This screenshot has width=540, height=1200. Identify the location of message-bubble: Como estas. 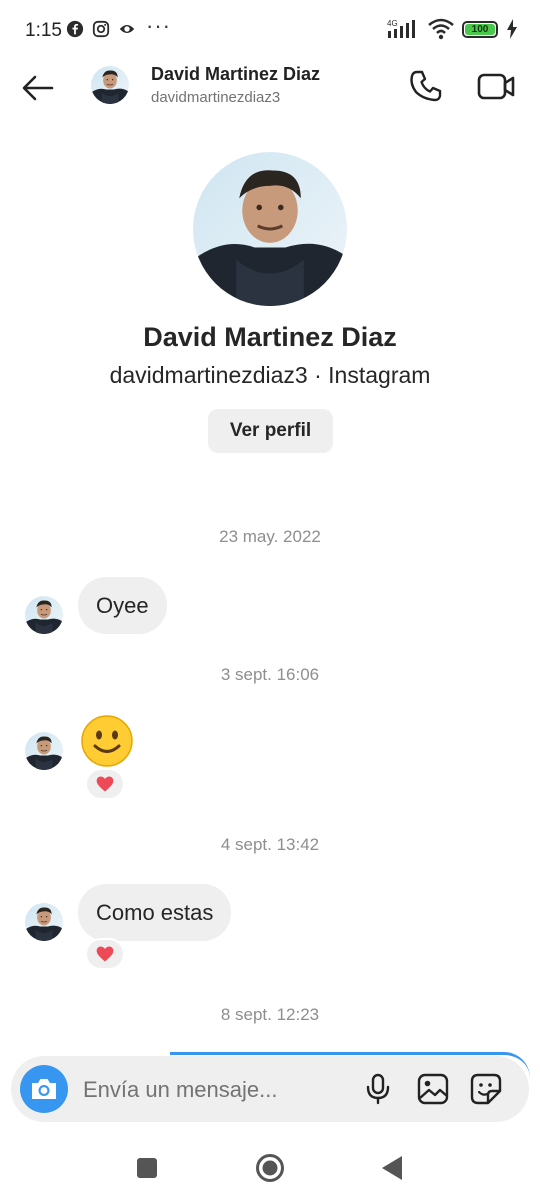
(155, 912).